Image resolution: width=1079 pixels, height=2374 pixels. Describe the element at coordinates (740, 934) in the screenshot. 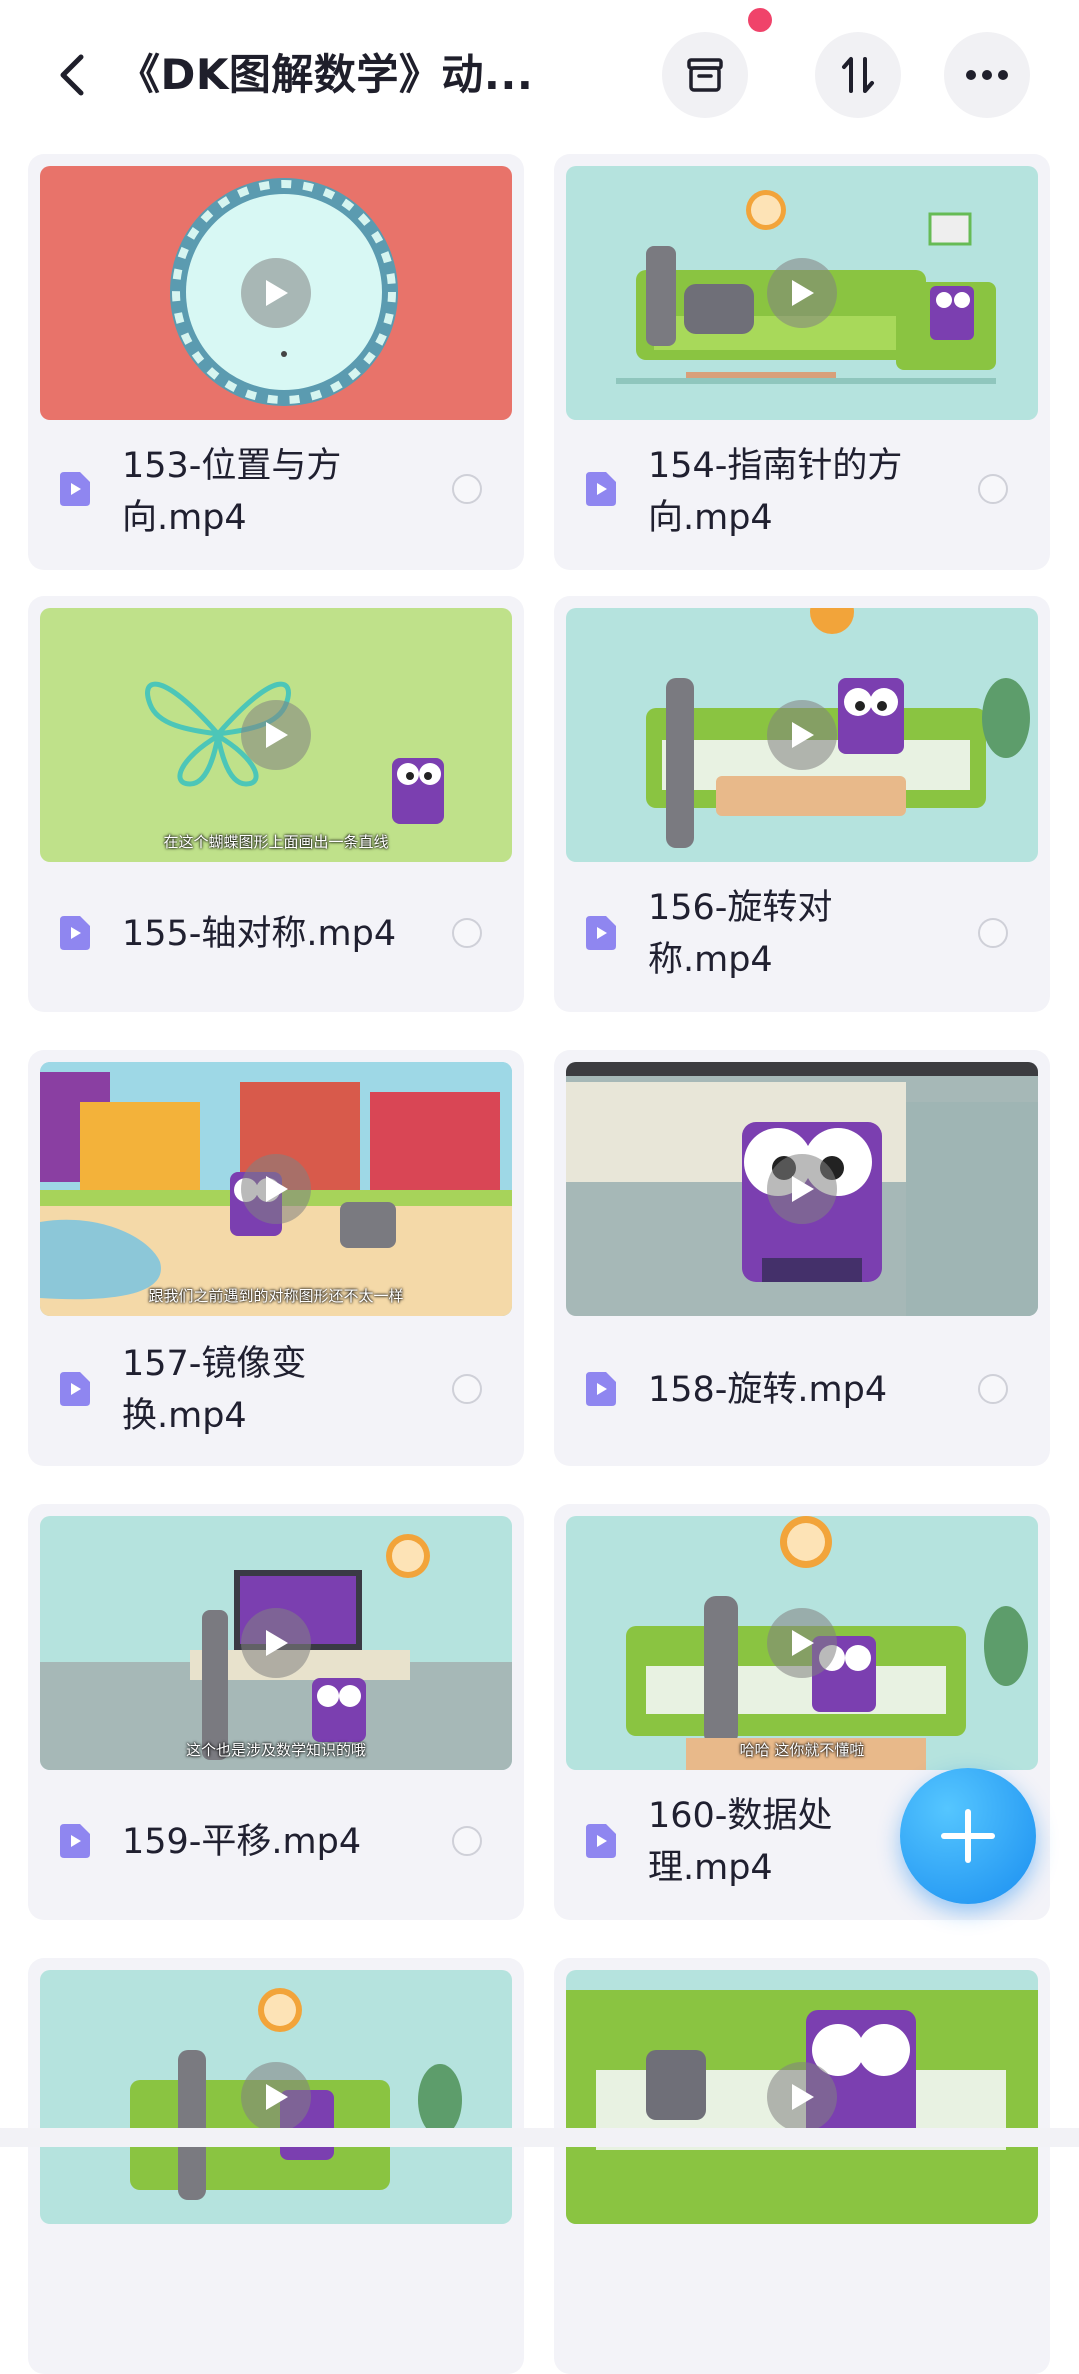

I see `file-name: 156-旋转对 称.mp4` at that location.